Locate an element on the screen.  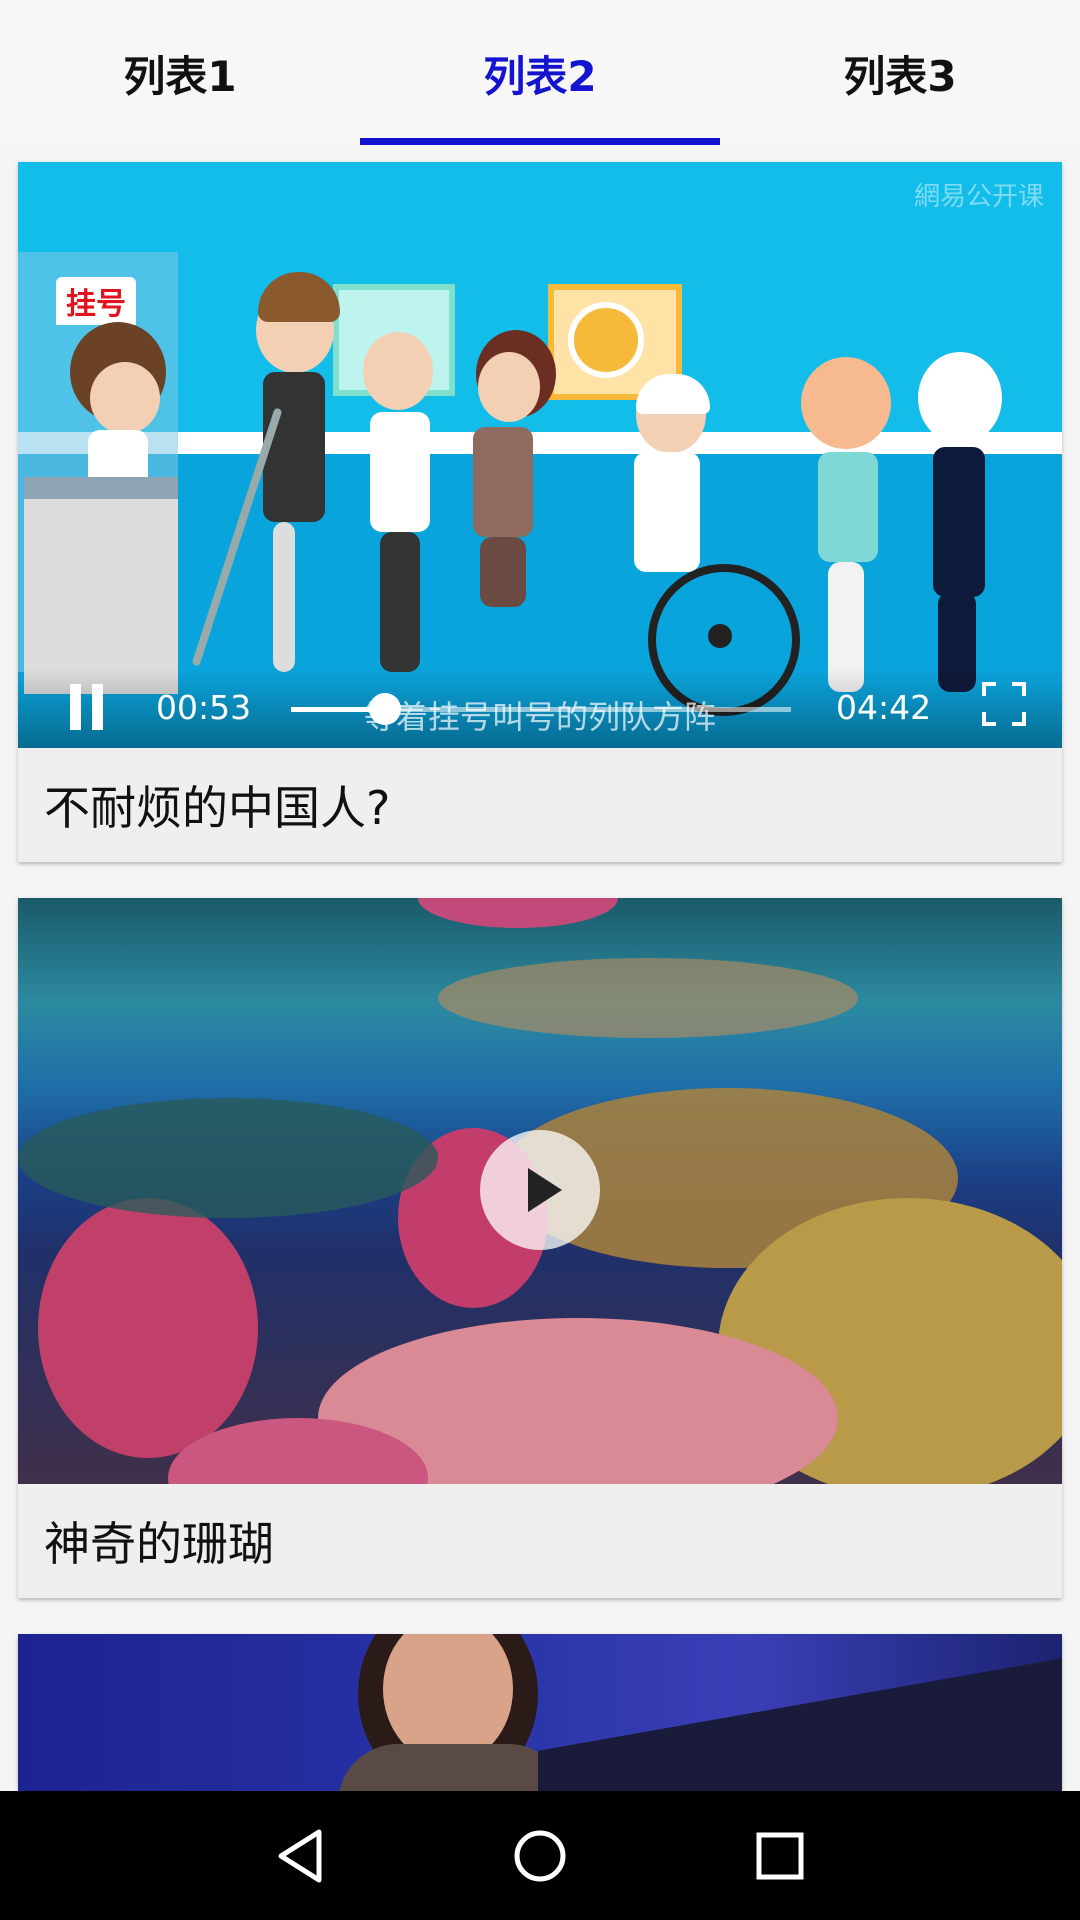
play-button is located at coordinates (540, 1190).